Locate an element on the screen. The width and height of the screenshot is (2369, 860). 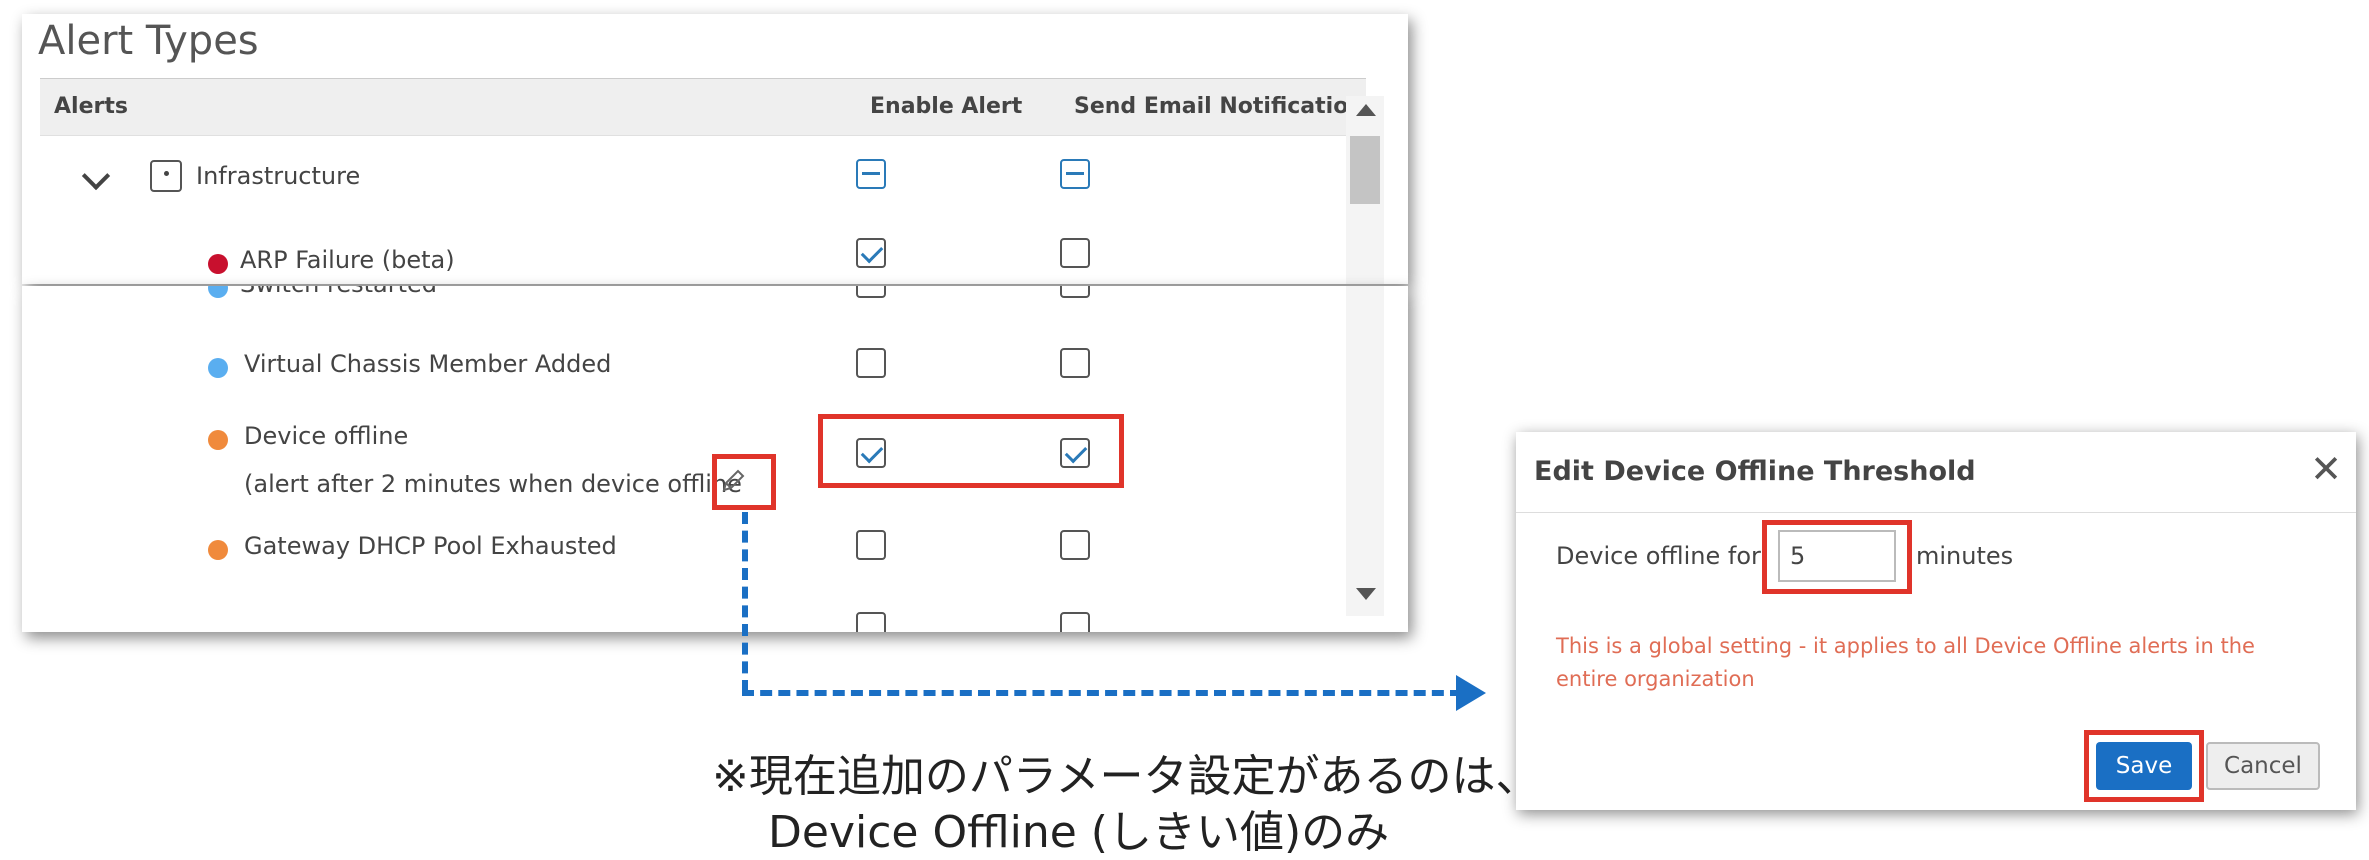
column-header-send-email: Send Email Notification is located at coordinates (1219, 106).